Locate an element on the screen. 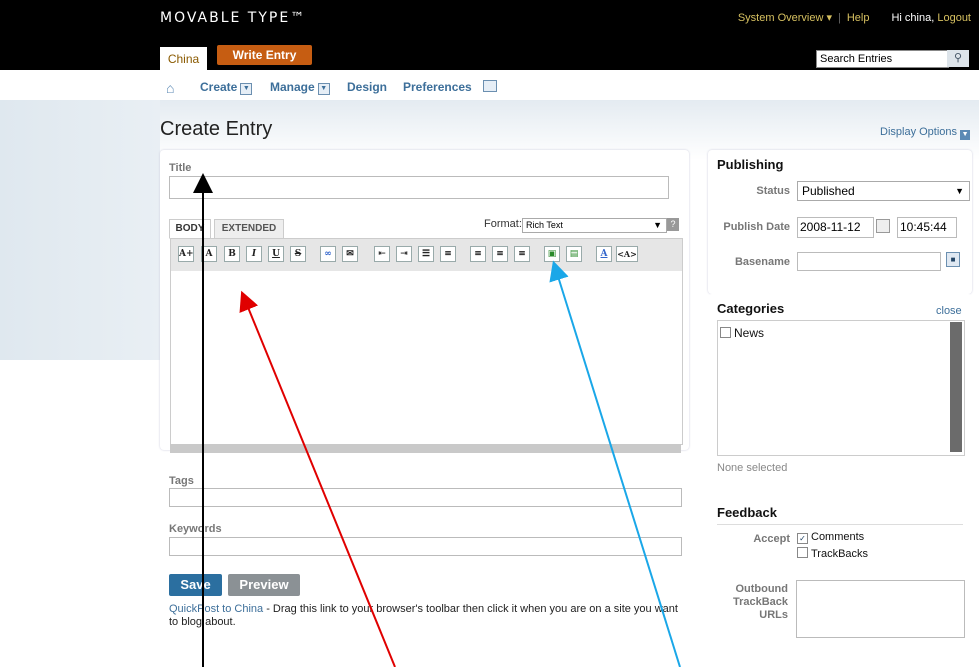 The height and width of the screenshot is (667, 979). font-size-decrease-icon: A is located at coordinates (209, 254).